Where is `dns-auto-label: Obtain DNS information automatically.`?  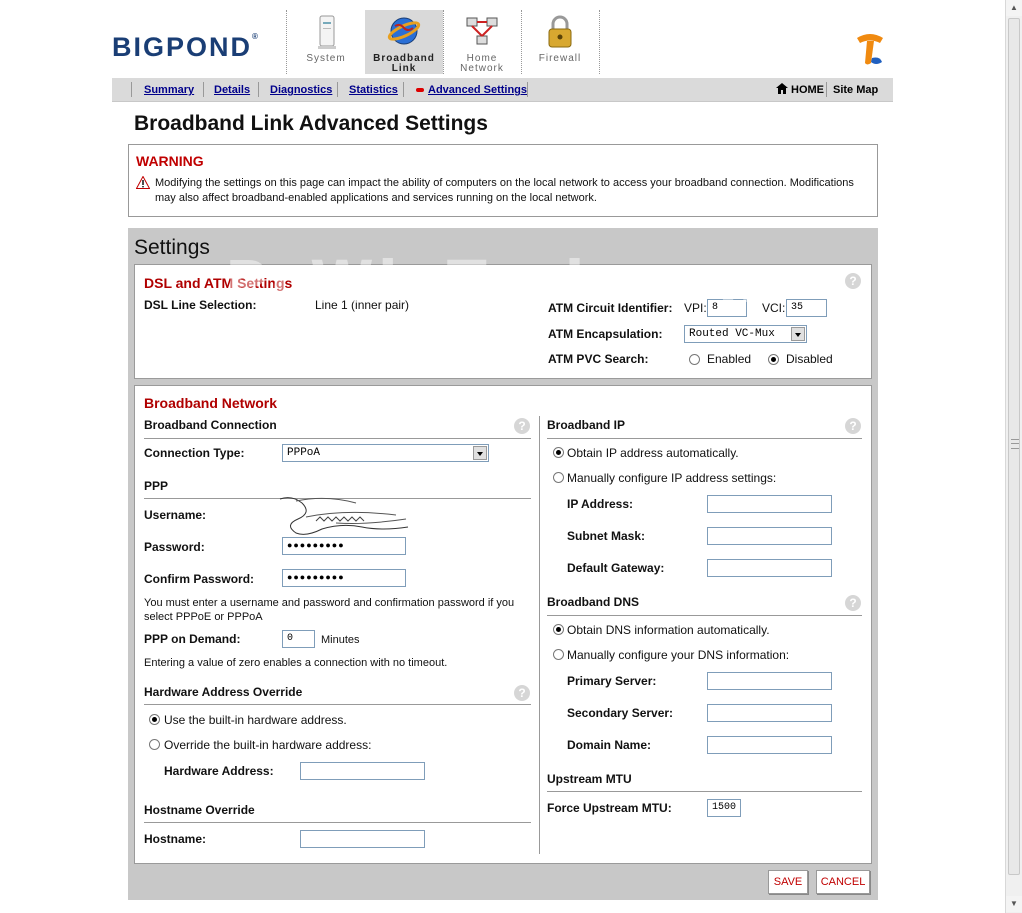 dns-auto-label: Obtain DNS information automatically. is located at coordinates (668, 630).